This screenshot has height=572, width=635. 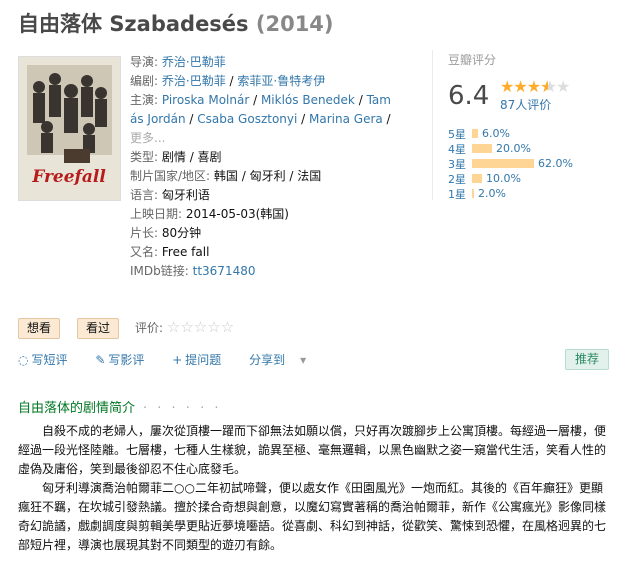 I want to click on writer-link: 乔治·巴勒菲, so click(x=194, y=81).